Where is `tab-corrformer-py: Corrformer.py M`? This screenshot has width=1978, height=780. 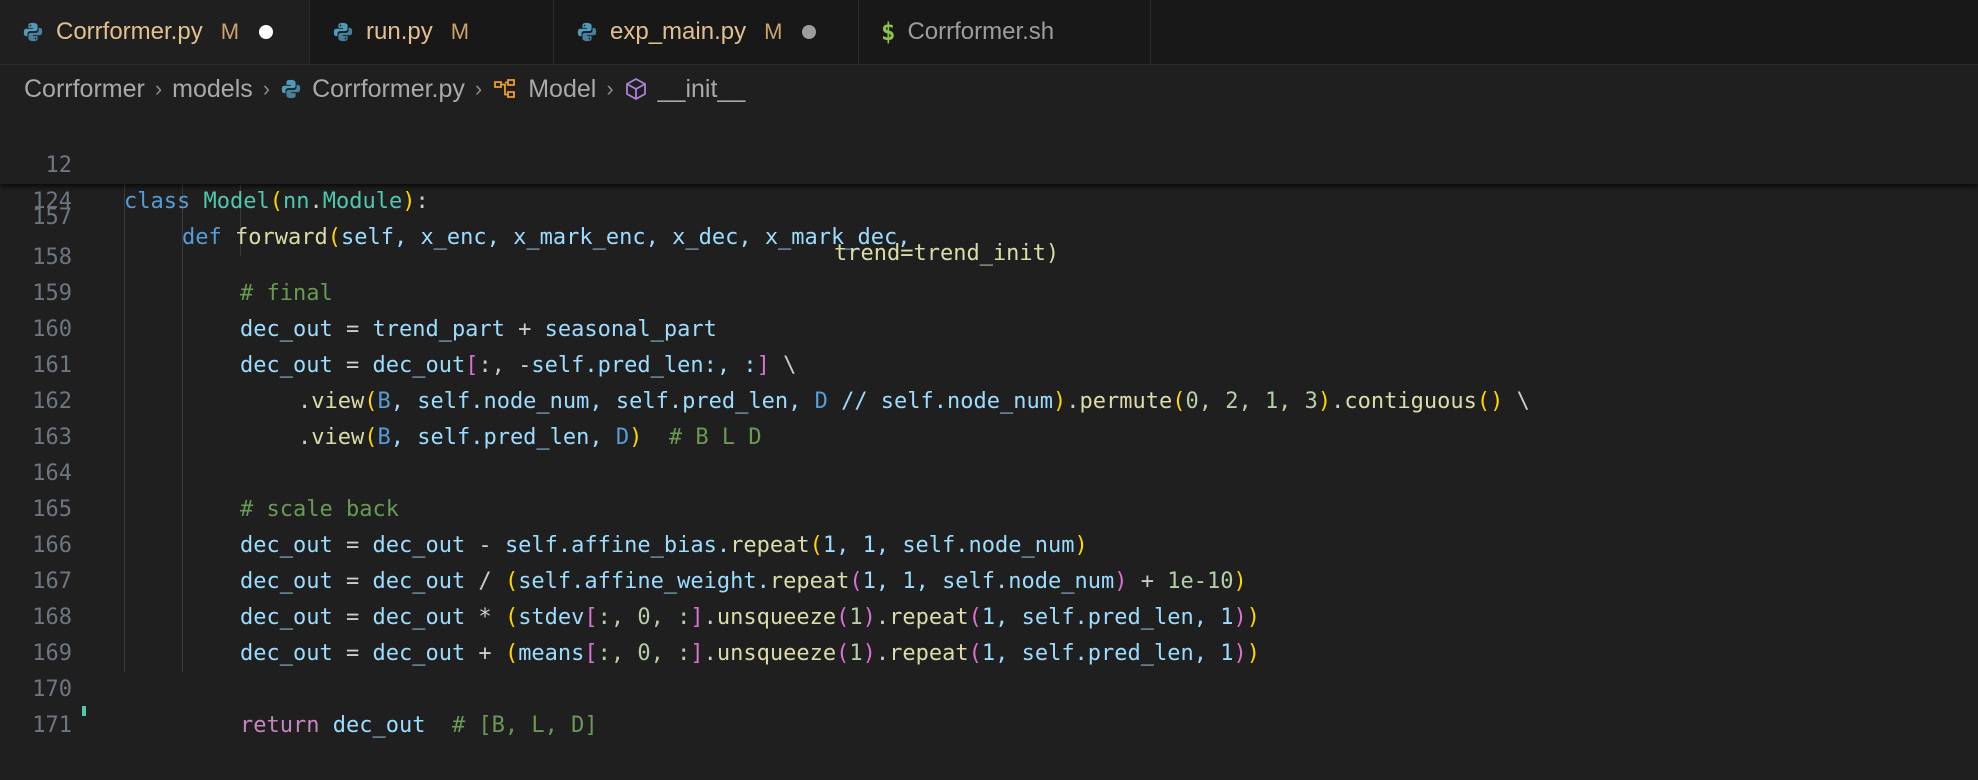 tab-corrformer-py: Corrformer.py M is located at coordinates (155, 32).